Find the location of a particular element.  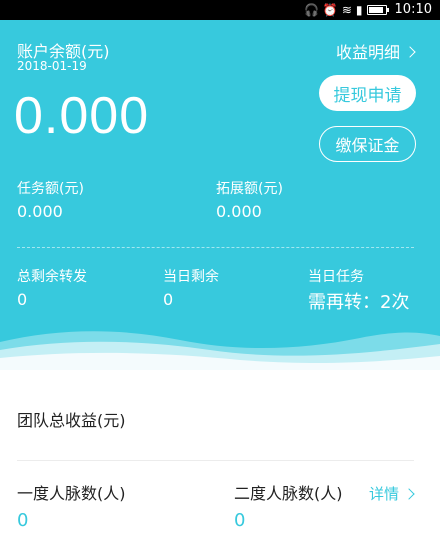

today-remaining-value: 0 is located at coordinates (168, 299).